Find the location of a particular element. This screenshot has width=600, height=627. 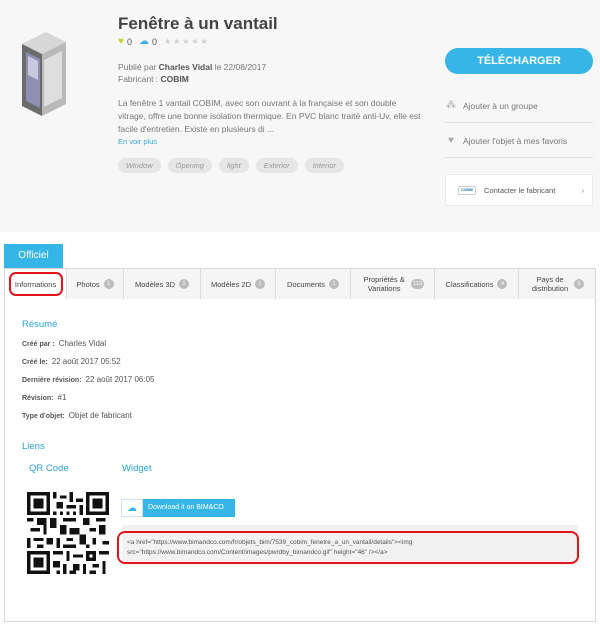

manufacturer-logo: COBIM is located at coordinates (467, 190).